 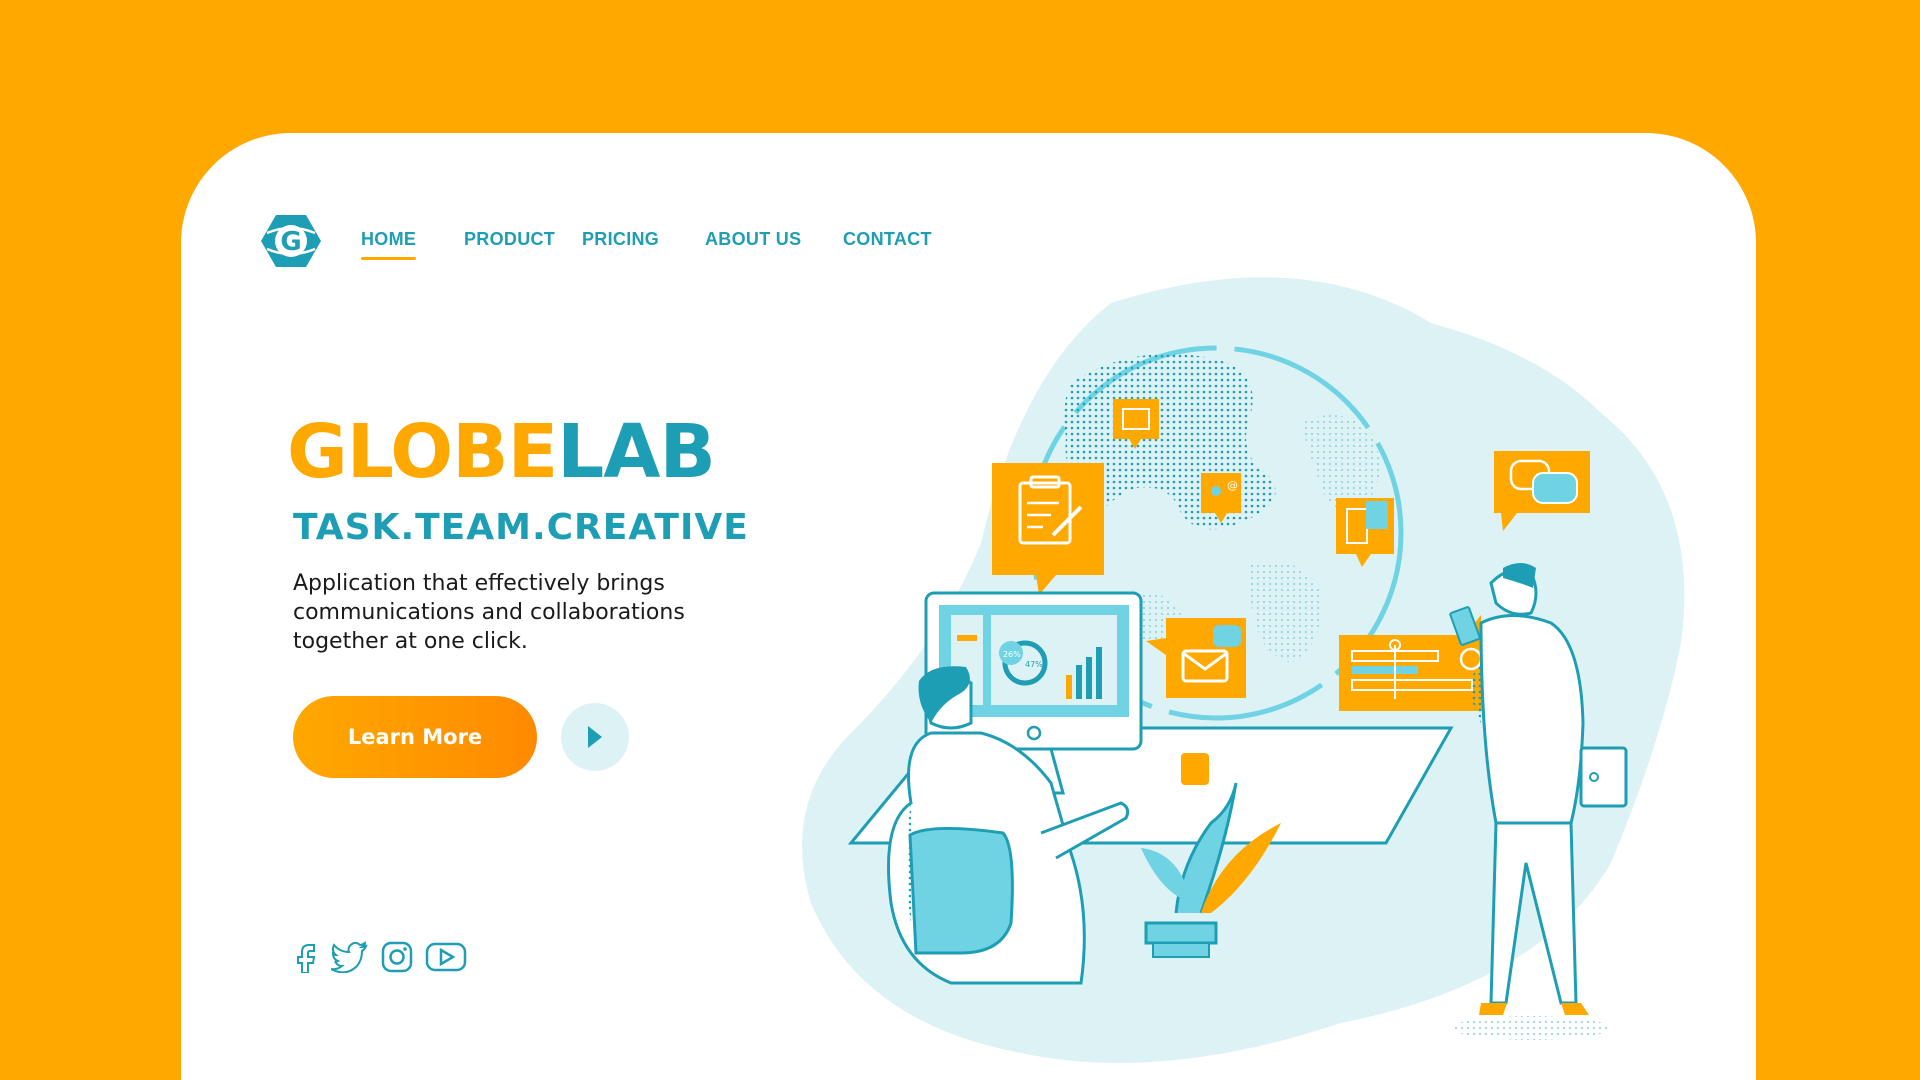 I want to click on nav-about-us: ABOUT US, so click(x=753, y=239).